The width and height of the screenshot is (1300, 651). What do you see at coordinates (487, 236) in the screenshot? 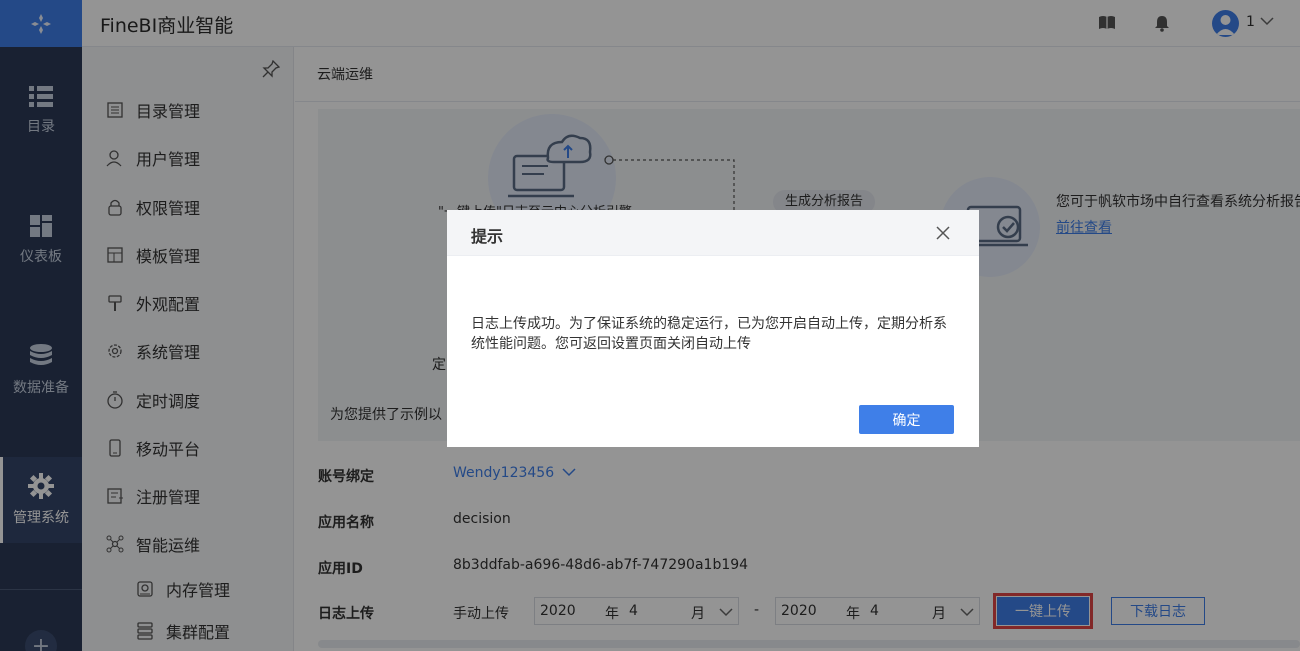
I see `dialog-title: 提示` at bounding box center [487, 236].